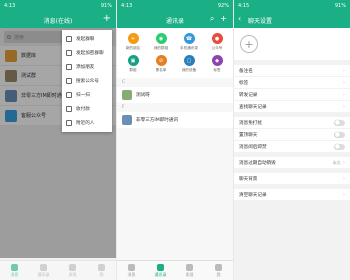  What do you see at coordinates (257, 163) in the screenshot?
I see `row-label: 消息过期自动销毁` at bounding box center [257, 163].